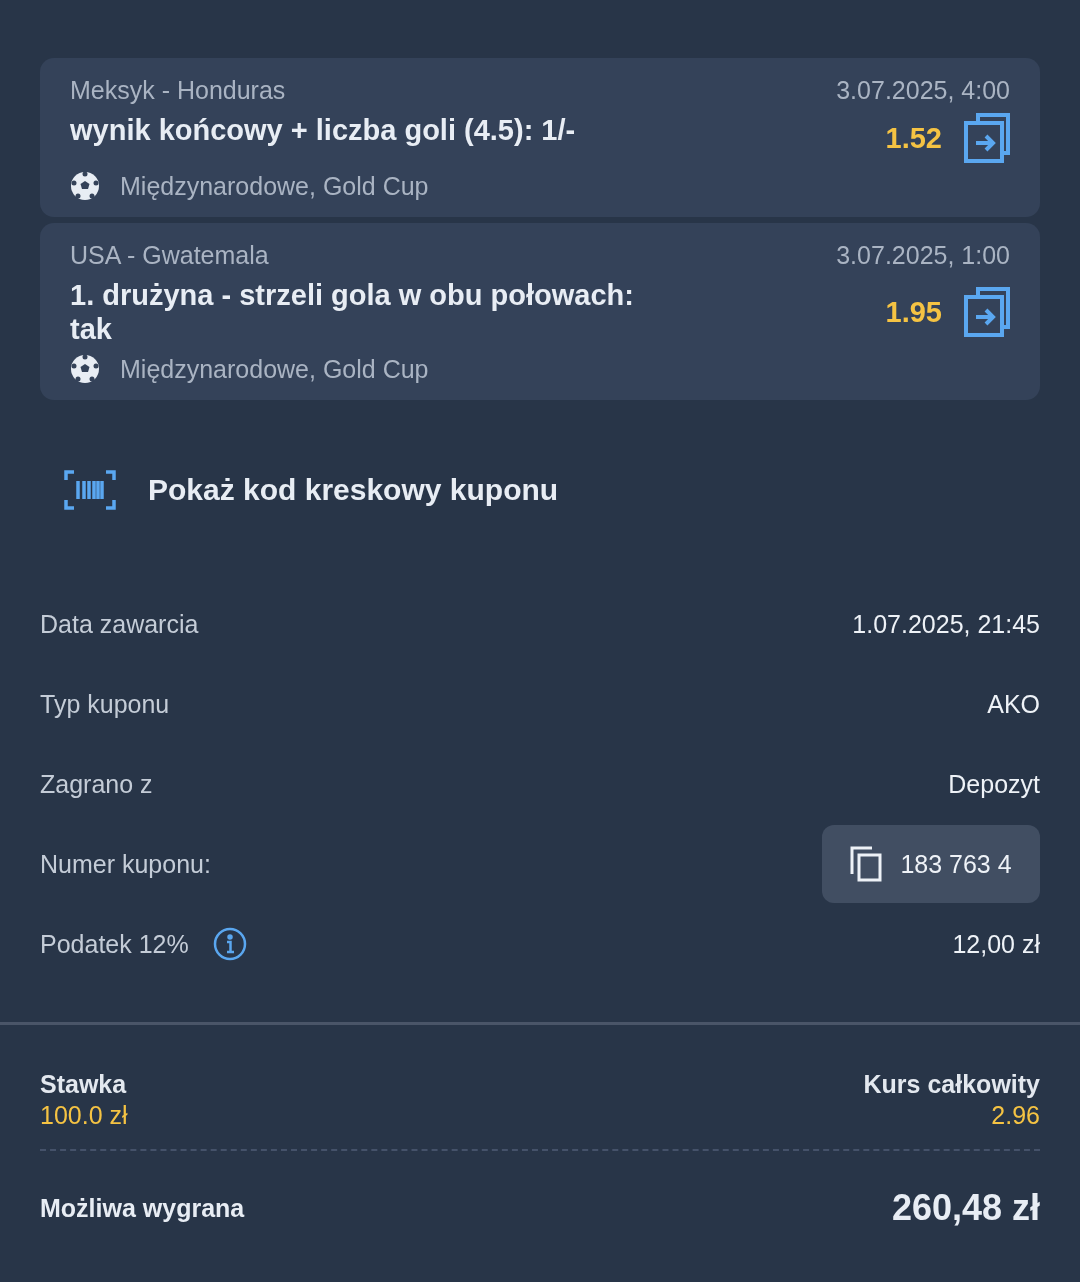 The width and height of the screenshot is (1080, 1282). What do you see at coordinates (83, 1084) in the screenshot?
I see `stake-label: Stawka` at bounding box center [83, 1084].